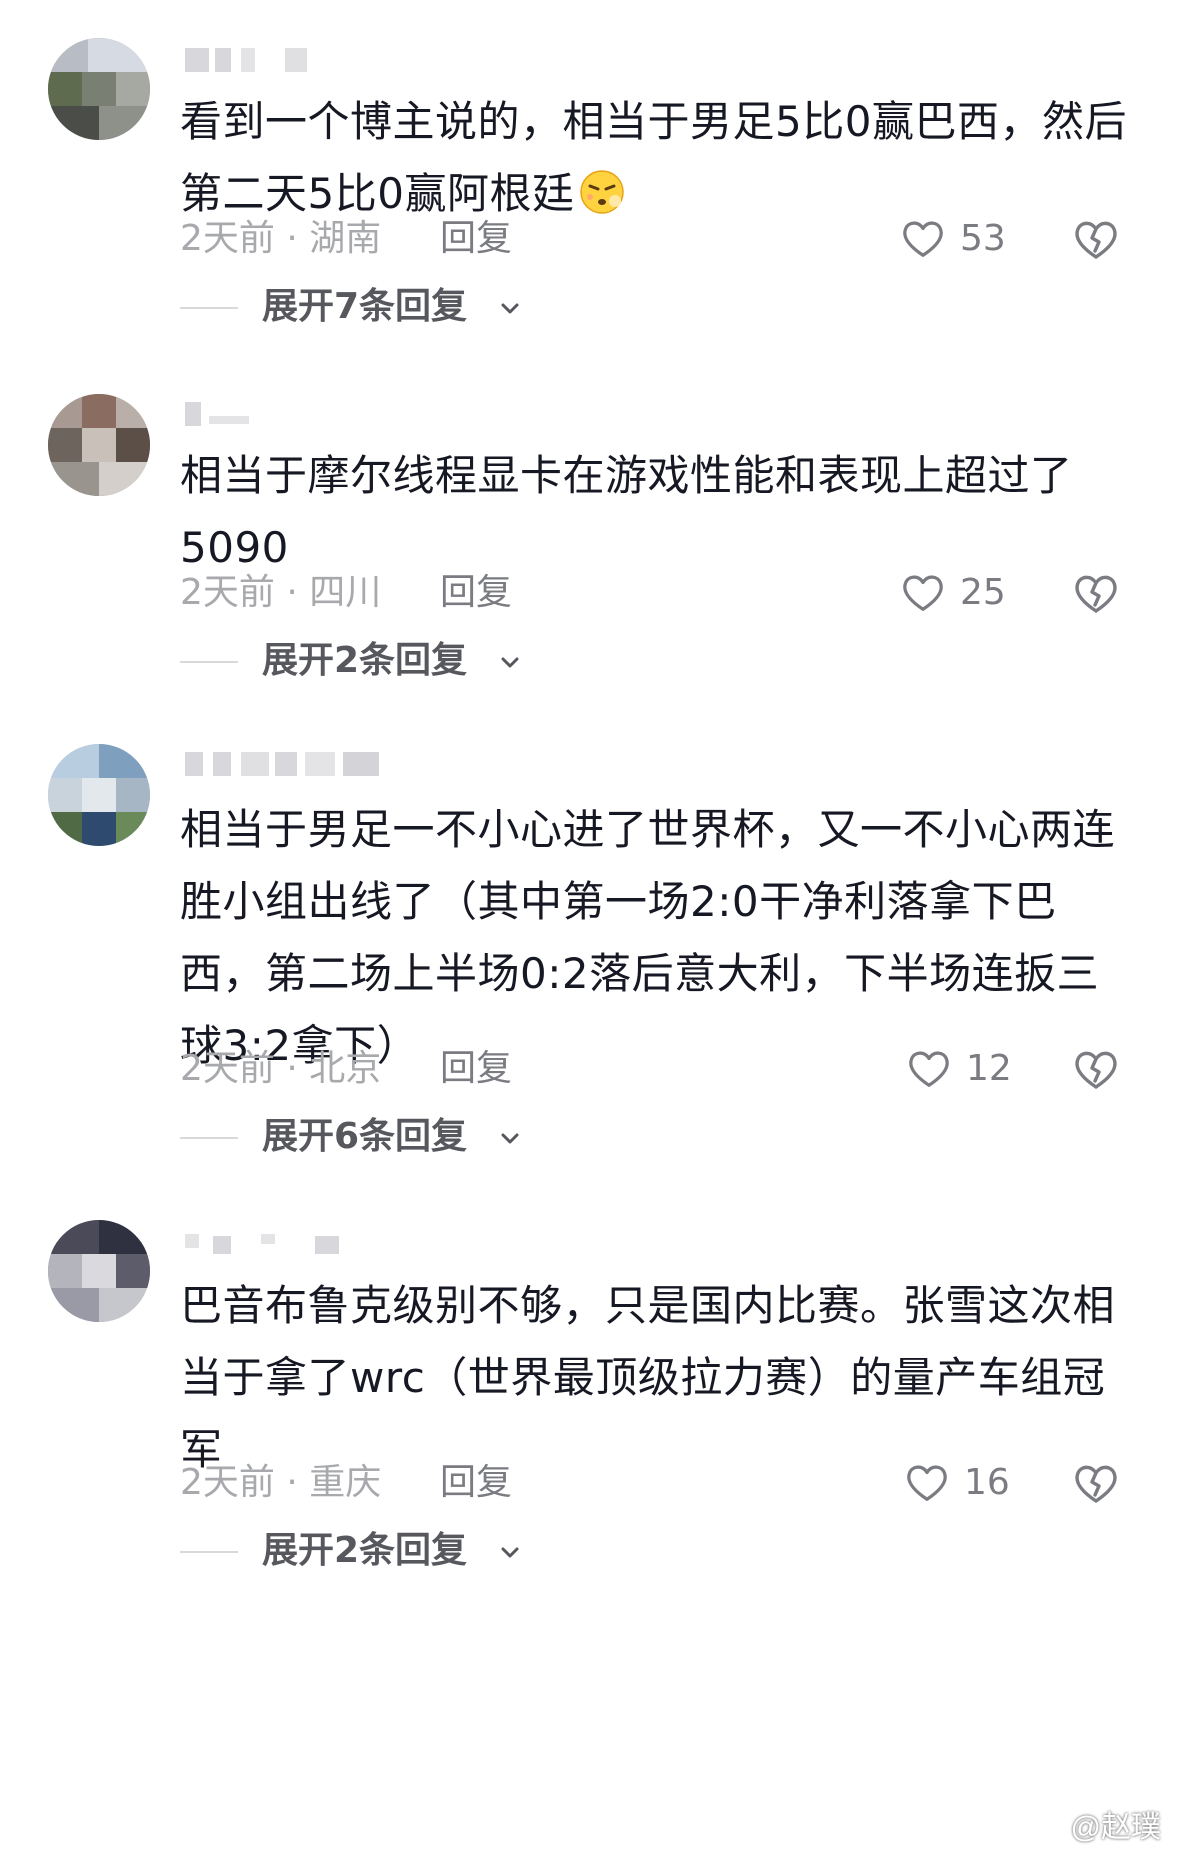 Image resolution: width=1179 pixels, height=1866 pixels. Describe the element at coordinates (1115, 1827) in the screenshot. I see `watermark-text: @赵璞` at that location.